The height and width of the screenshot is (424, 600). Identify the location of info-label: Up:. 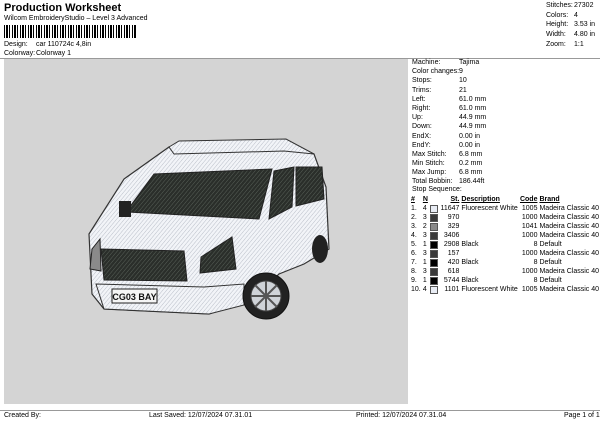
(417, 118).